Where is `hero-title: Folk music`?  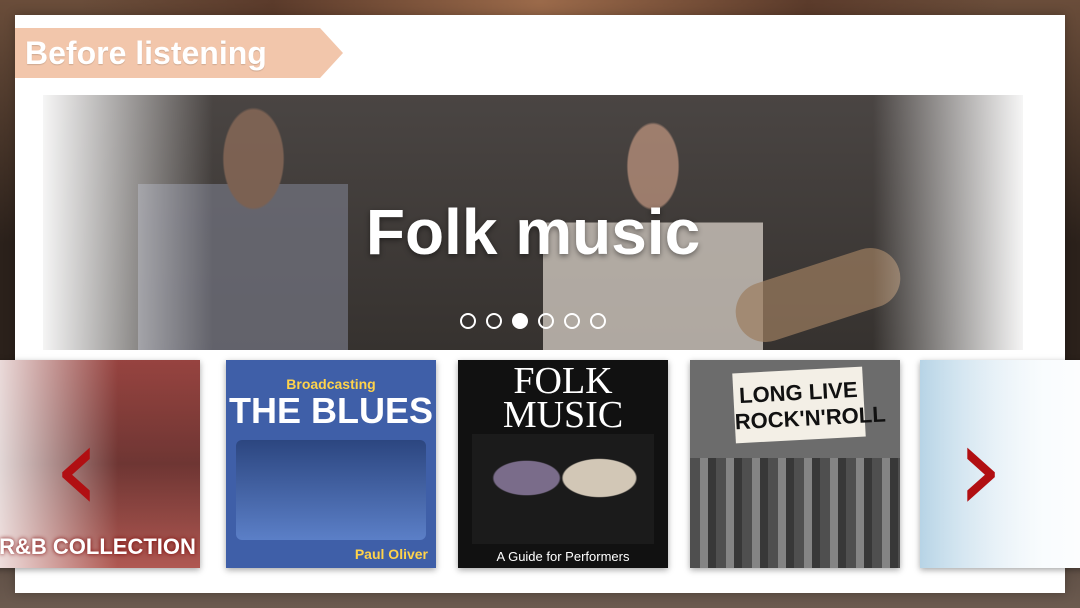
hero-title: Folk music is located at coordinates (533, 232).